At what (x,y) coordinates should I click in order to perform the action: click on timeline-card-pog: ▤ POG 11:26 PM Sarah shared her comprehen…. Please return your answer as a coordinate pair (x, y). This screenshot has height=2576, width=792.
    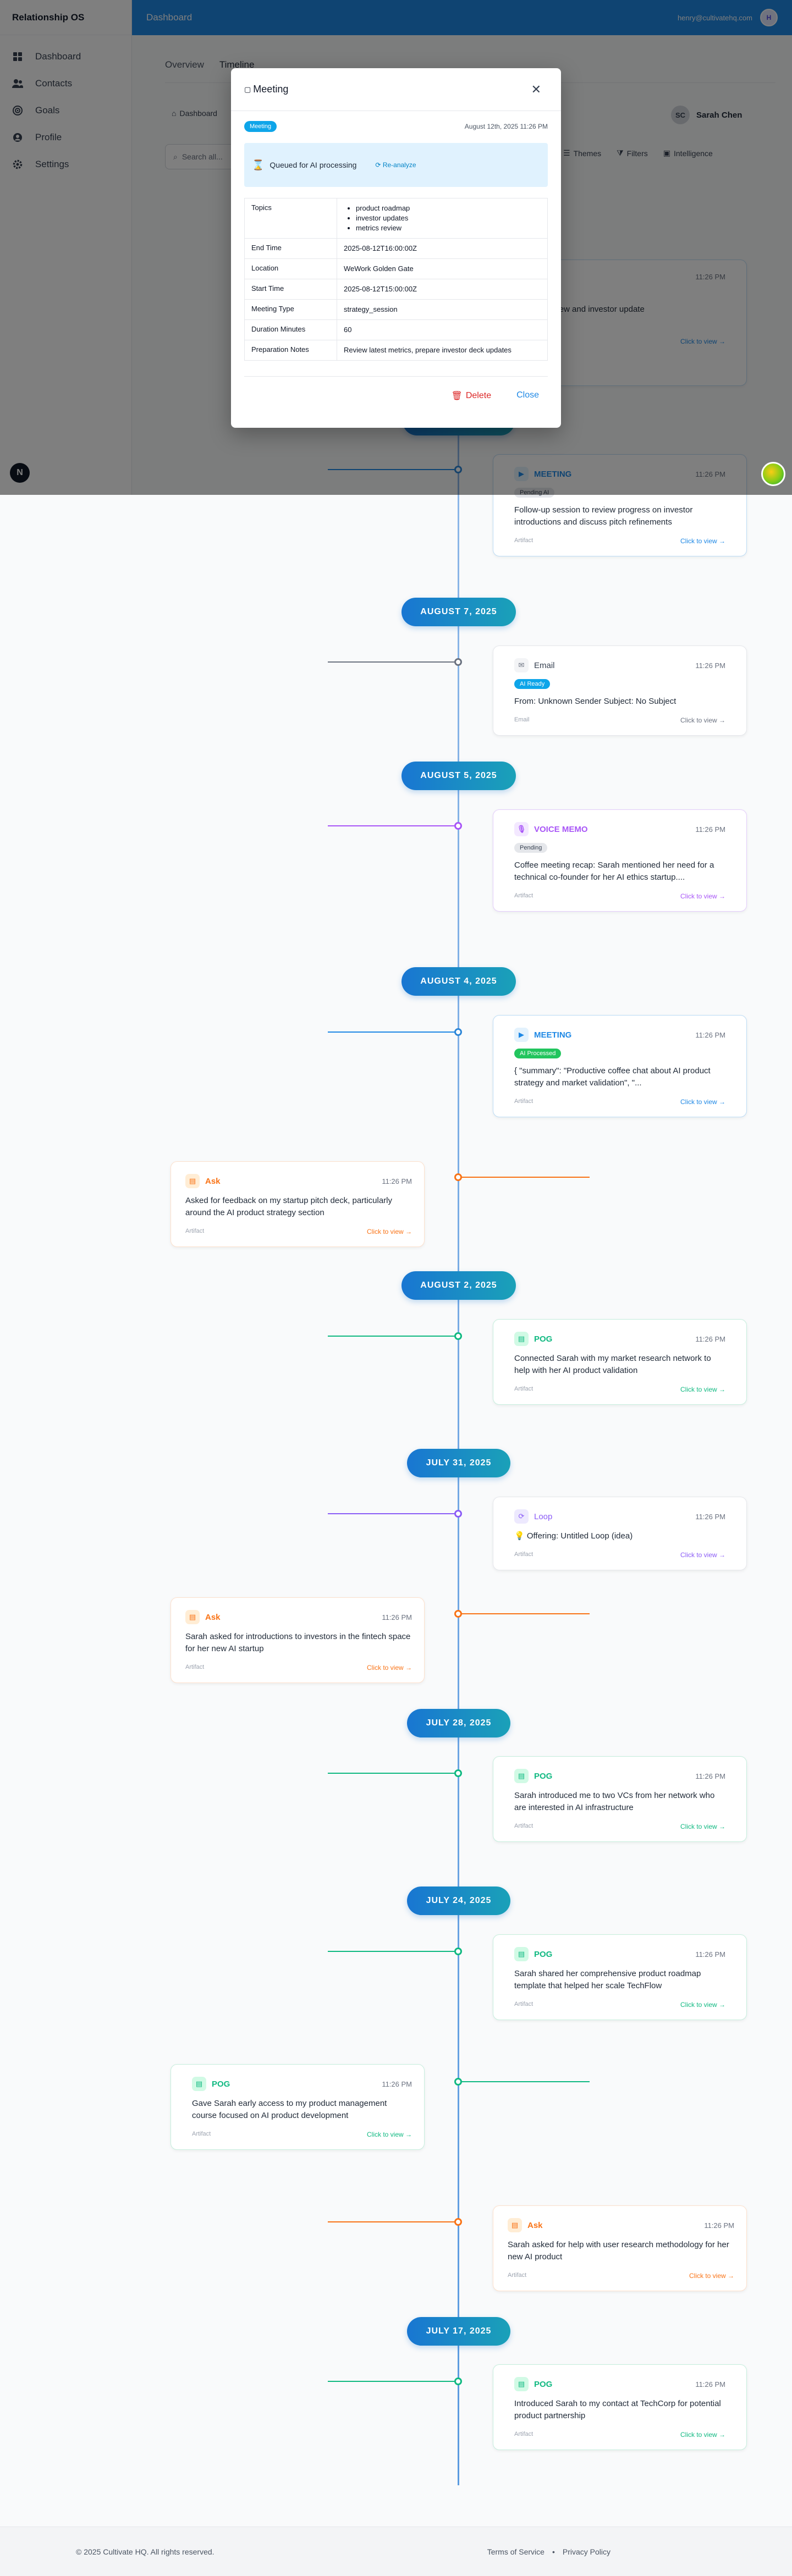
    Looking at the image, I should click on (620, 1977).